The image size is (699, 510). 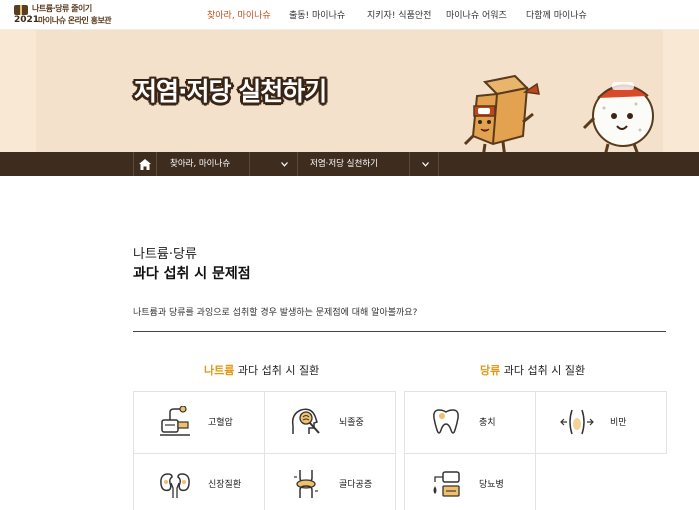 What do you see at coordinates (62, 8) in the screenshot?
I see `logo-line1: 나트륨·당류 줄이기` at bounding box center [62, 8].